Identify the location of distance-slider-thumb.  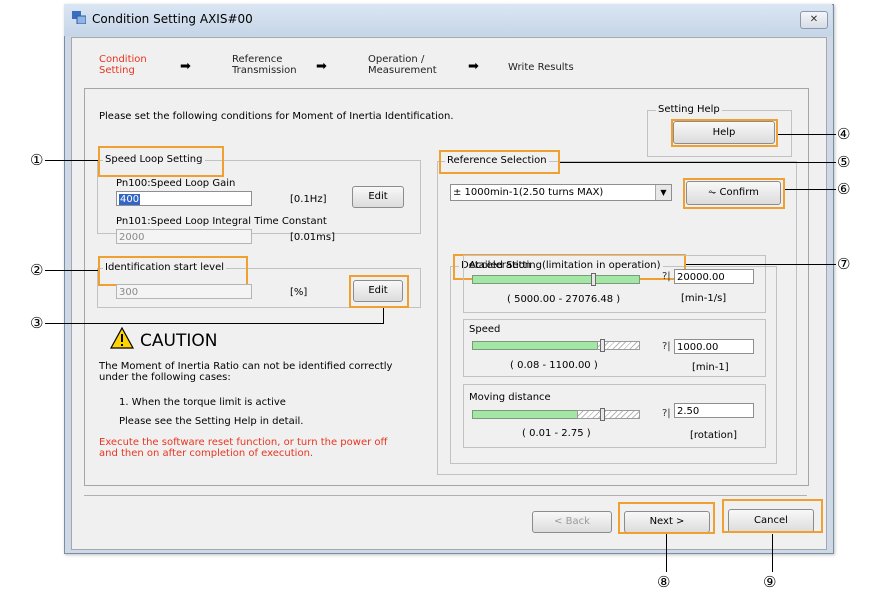
(602, 414).